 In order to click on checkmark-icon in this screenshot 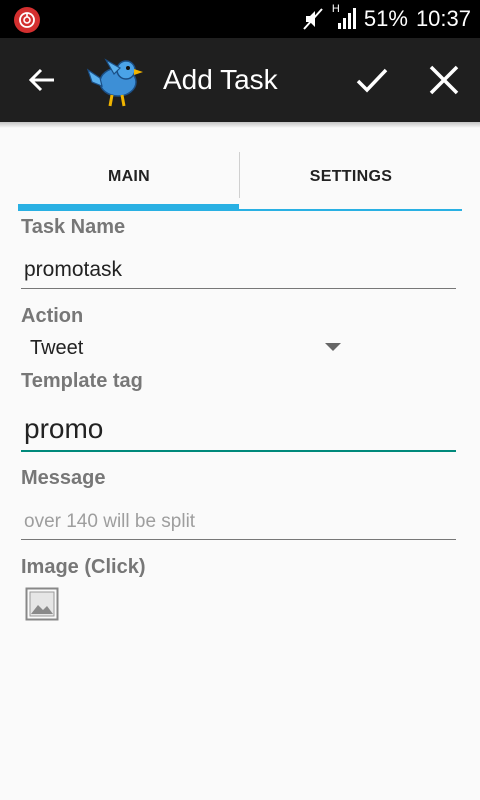, I will do `click(372, 80)`.